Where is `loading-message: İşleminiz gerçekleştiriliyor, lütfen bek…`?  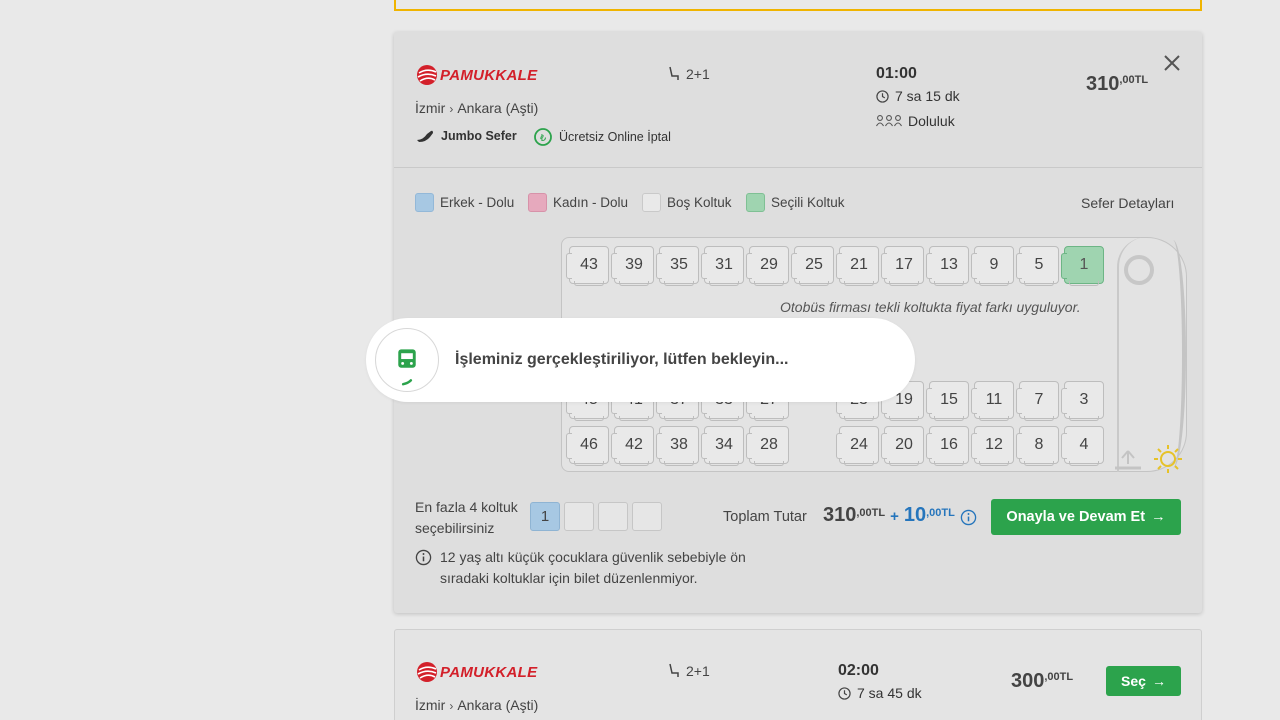 loading-message: İşleminiz gerçekleştiriliyor, lütfen bek… is located at coordinates (622, 359).